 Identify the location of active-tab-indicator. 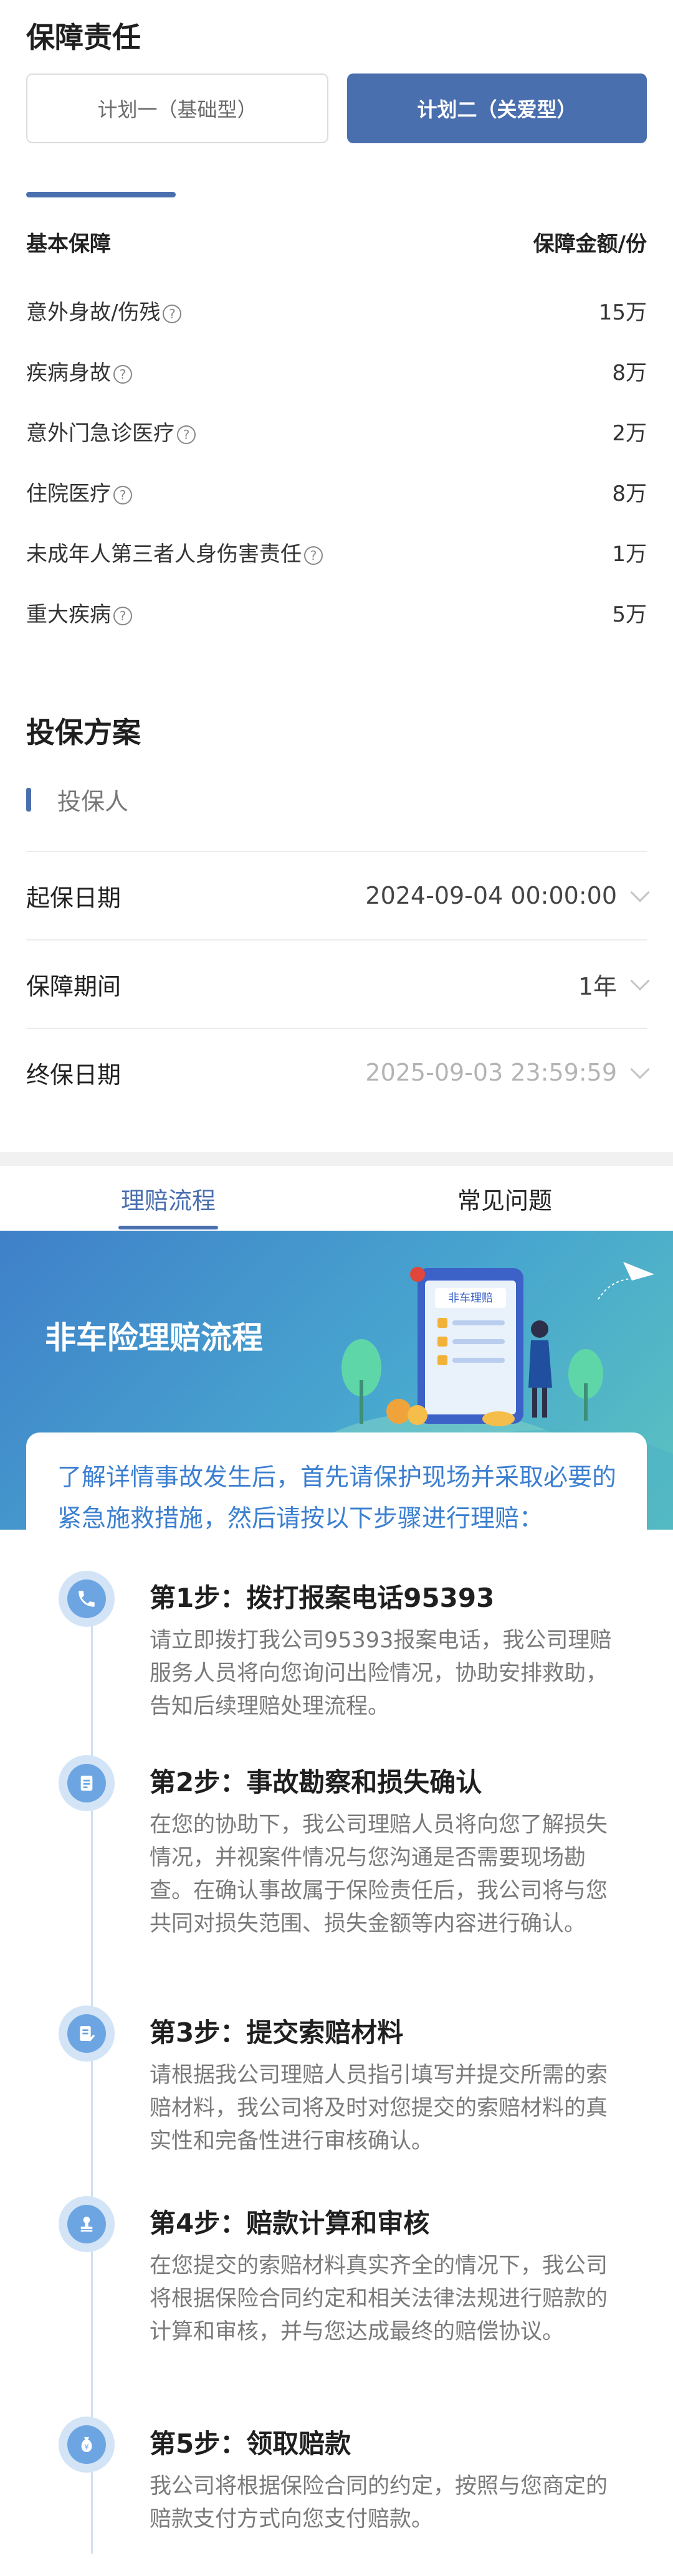
(168, 1228).